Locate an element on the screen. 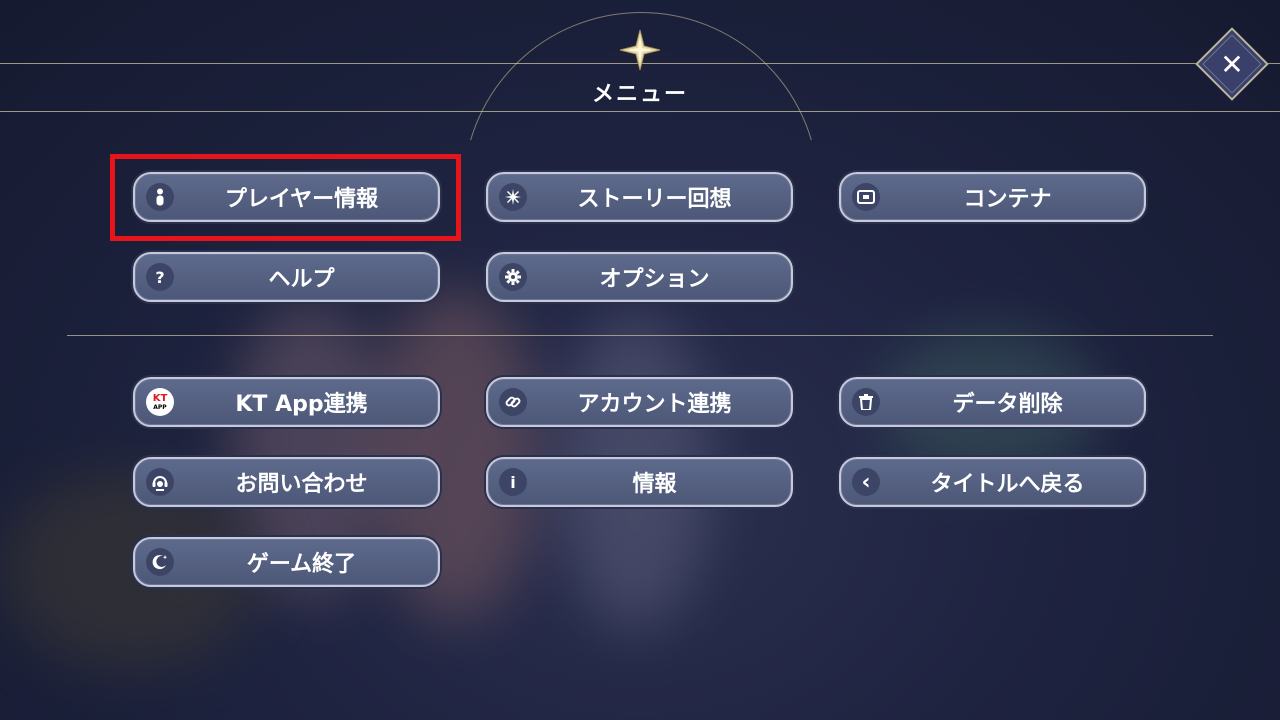 The width and height of the screenshot is (1280, 720). trash-icon is located at coordinates (866, 402).